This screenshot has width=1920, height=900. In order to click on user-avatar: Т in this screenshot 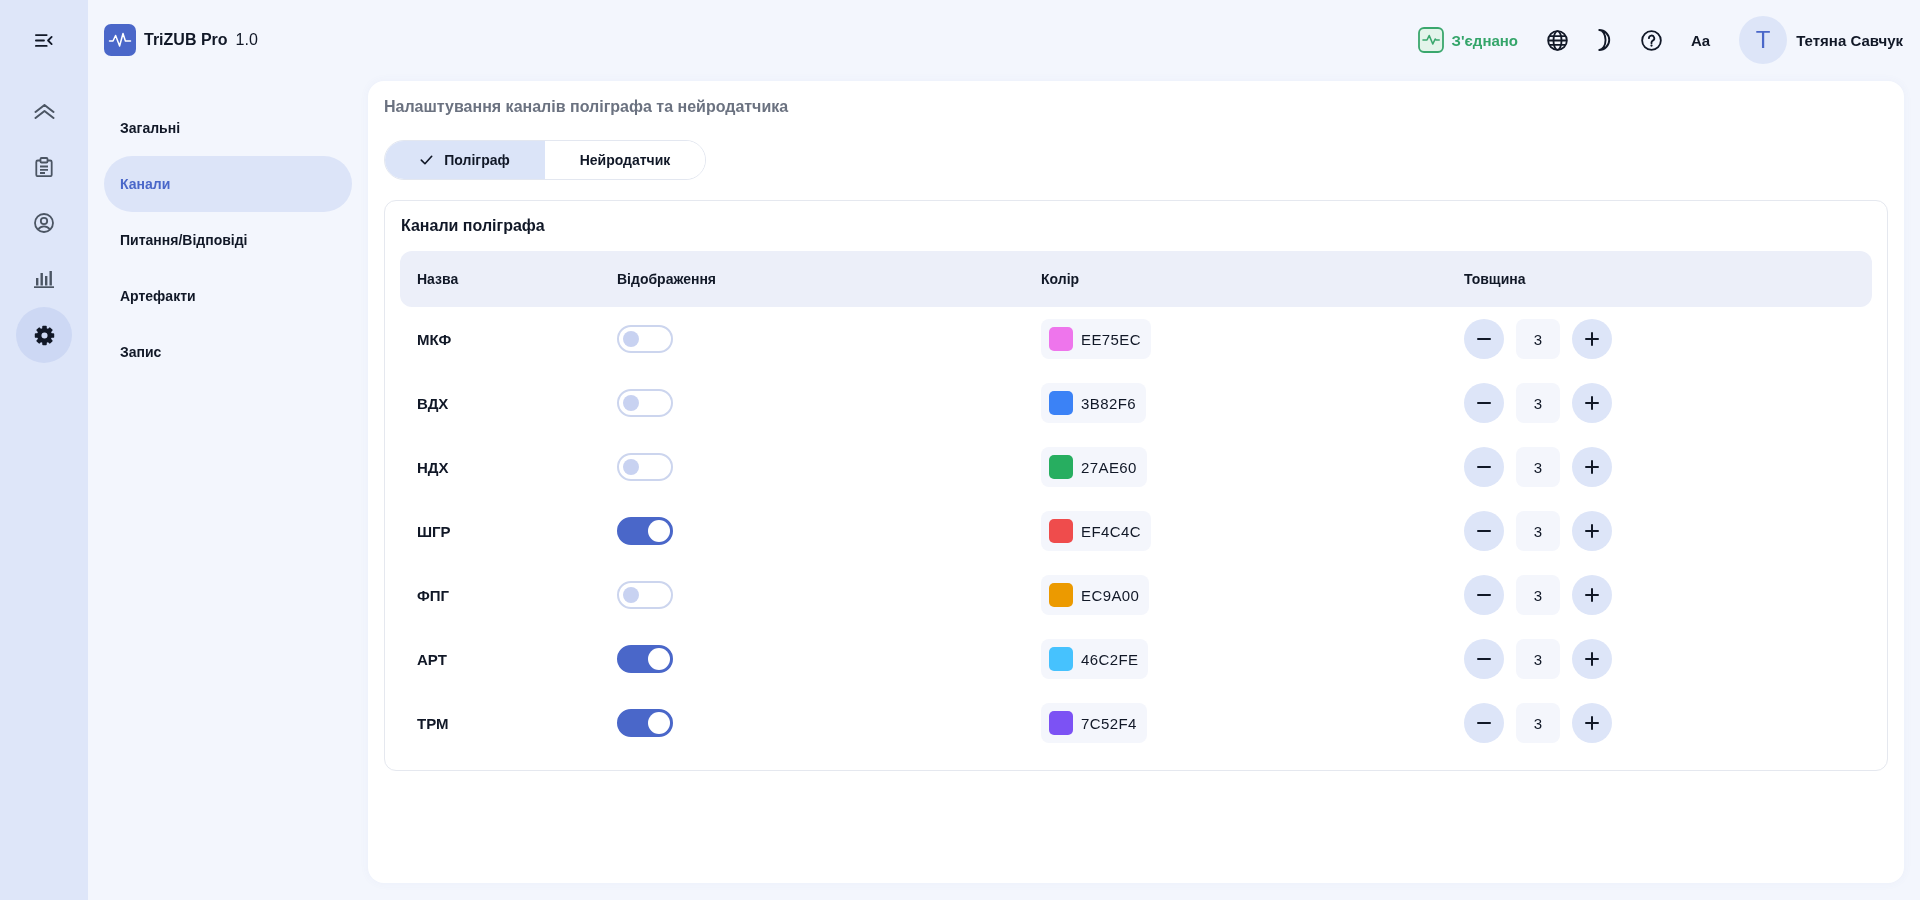, I will do `click(1763, 40)`.